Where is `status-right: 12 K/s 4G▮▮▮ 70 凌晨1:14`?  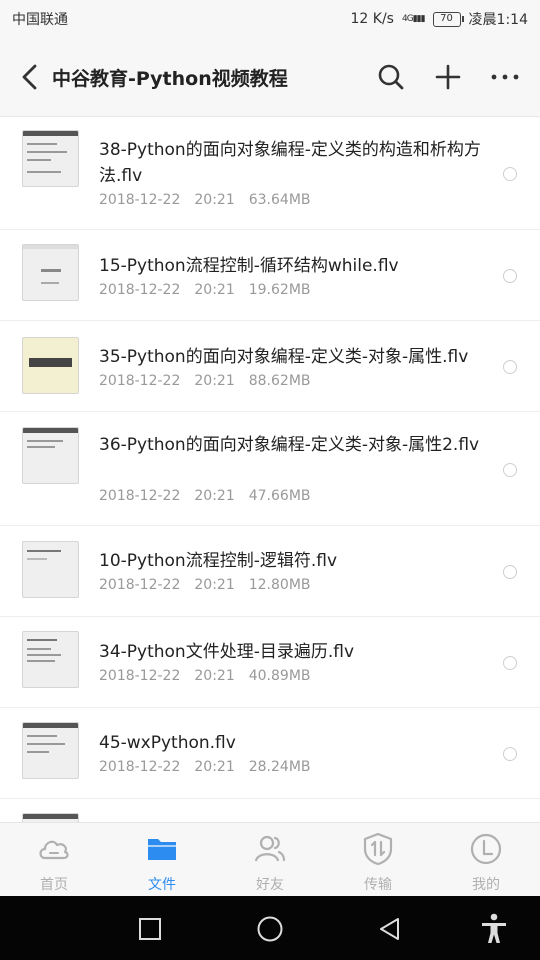 status-right: 12 K/s 4G▮▮▮ 70 凌晨1:14 is located at coordinates (439, 19).